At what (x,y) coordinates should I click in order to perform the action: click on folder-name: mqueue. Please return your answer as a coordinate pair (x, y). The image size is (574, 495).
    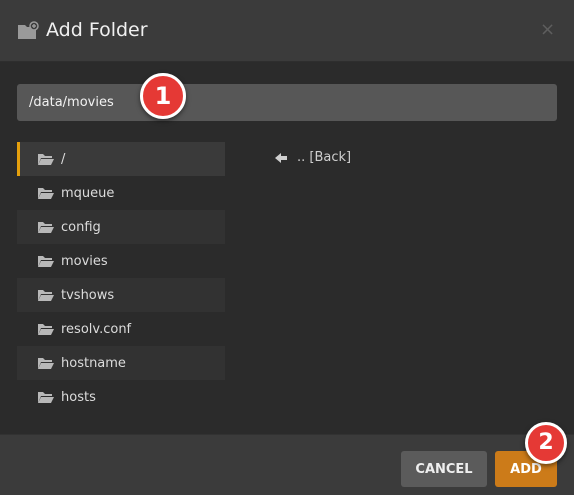
    Looking at the image, I should click on (88, 193).